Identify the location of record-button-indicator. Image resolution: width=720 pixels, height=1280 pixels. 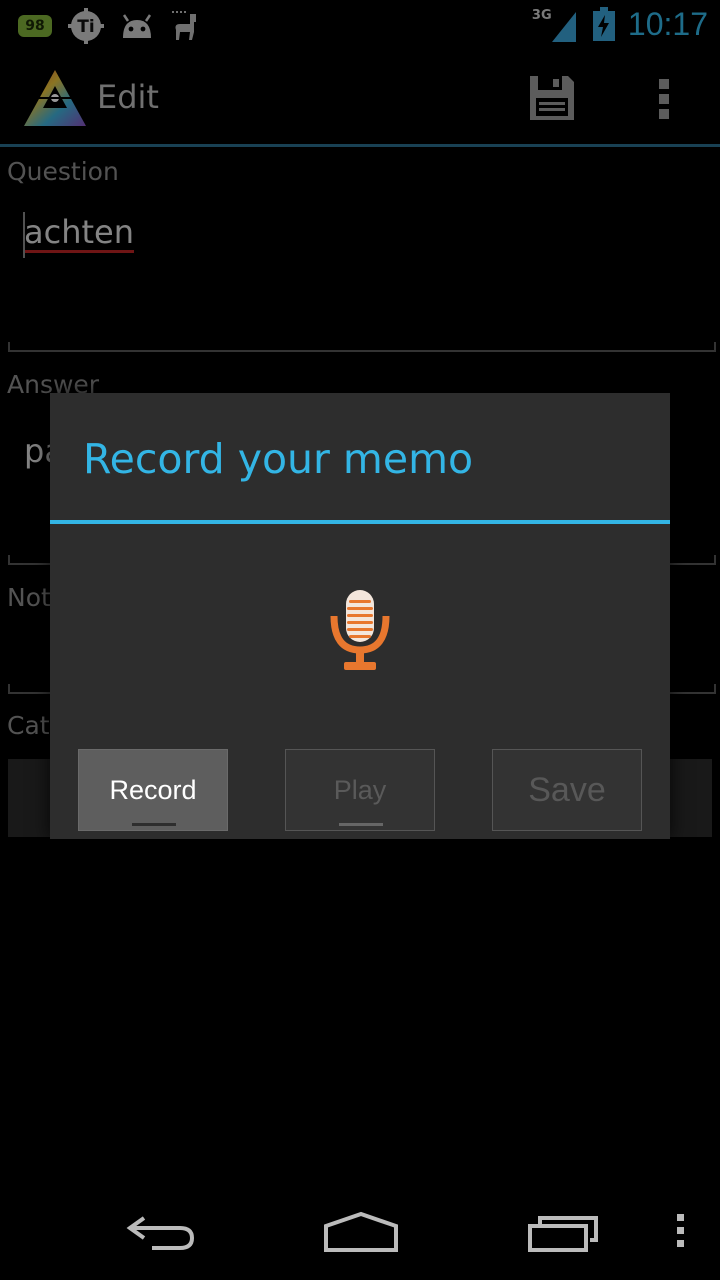
(154, 824).